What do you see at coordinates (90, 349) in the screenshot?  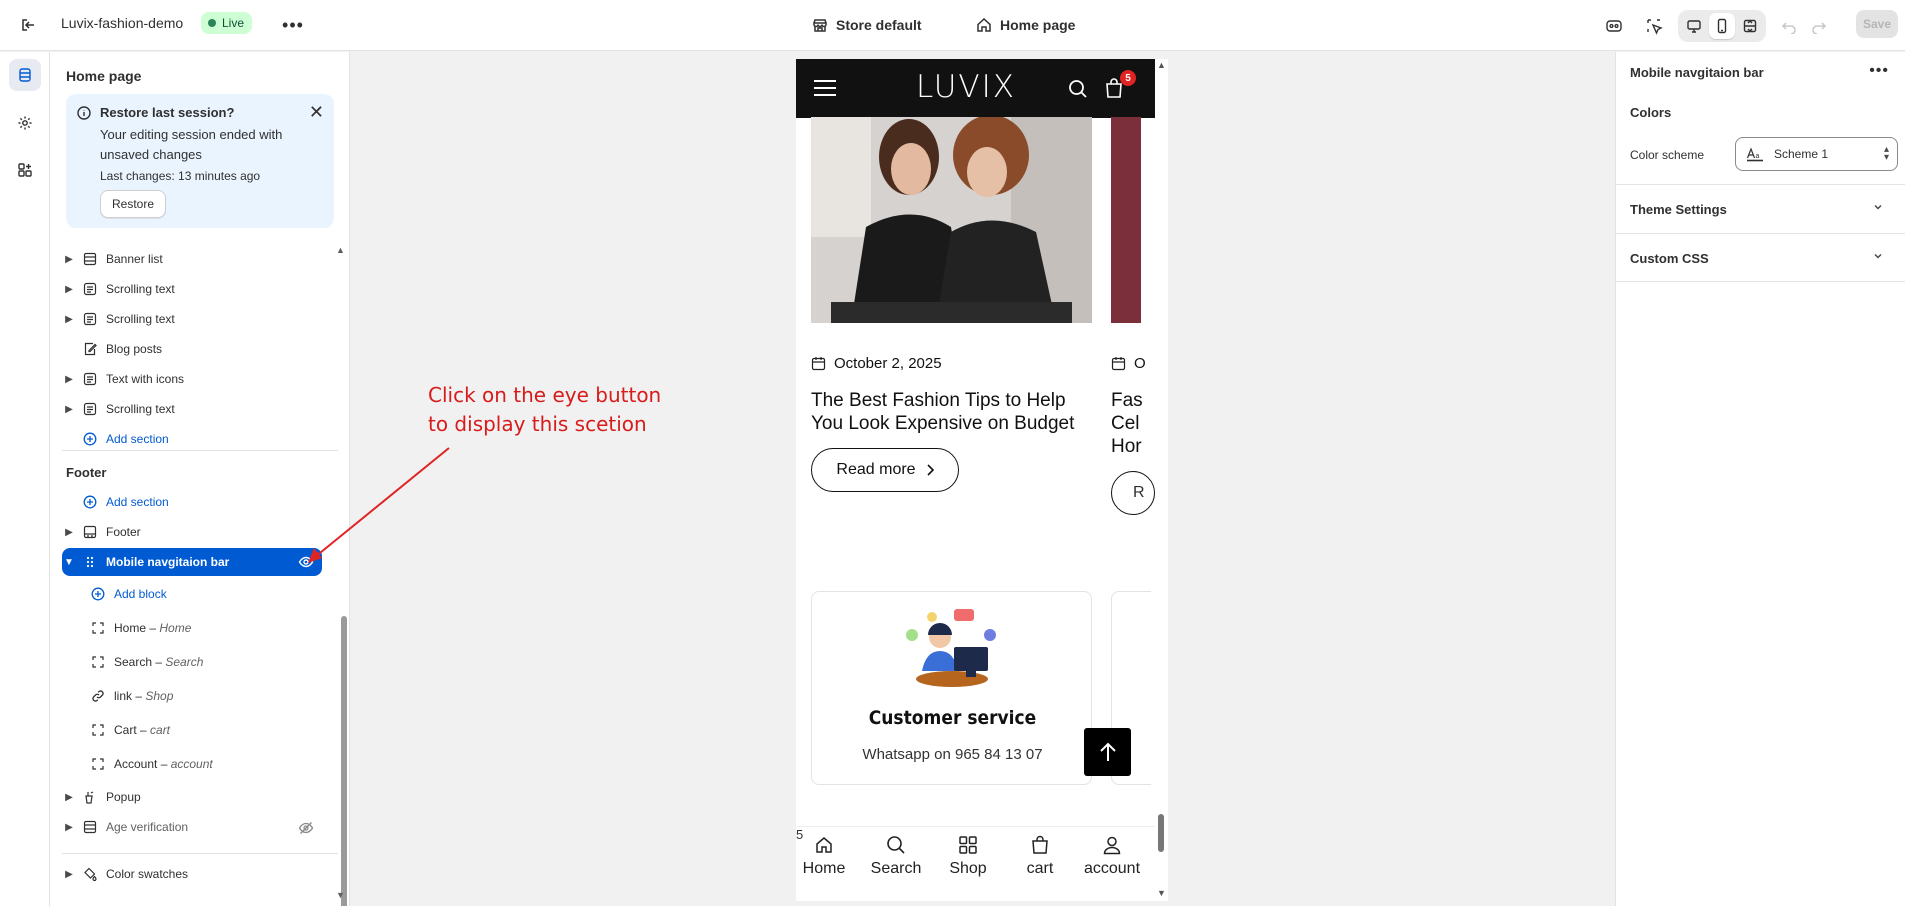 I see `edit-icon` at bounding box center [90, 349].